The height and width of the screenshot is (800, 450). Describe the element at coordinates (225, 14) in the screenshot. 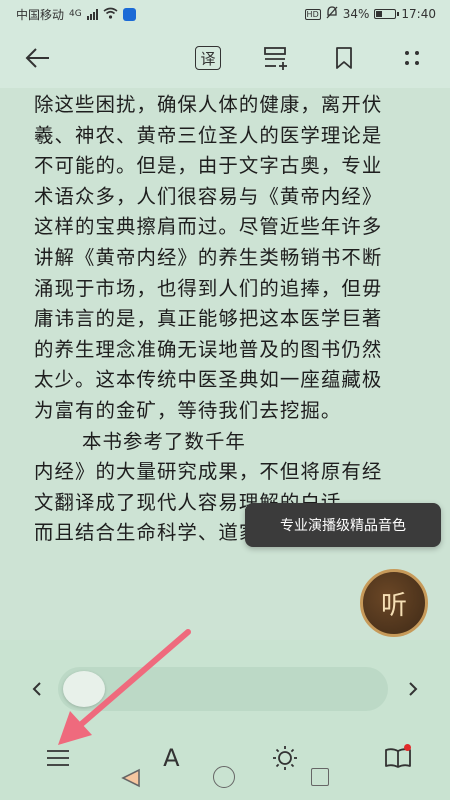

I see `status-bar: 中国移动 4G HD 34% 17:40` at that location.